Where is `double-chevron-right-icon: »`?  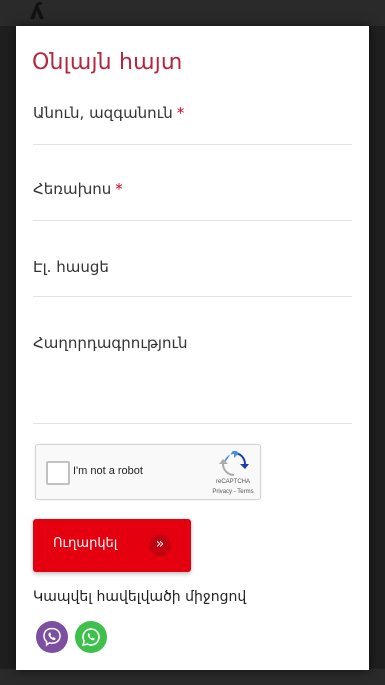
double-chevron-right-icon: » is located at coordinates (160, 545).